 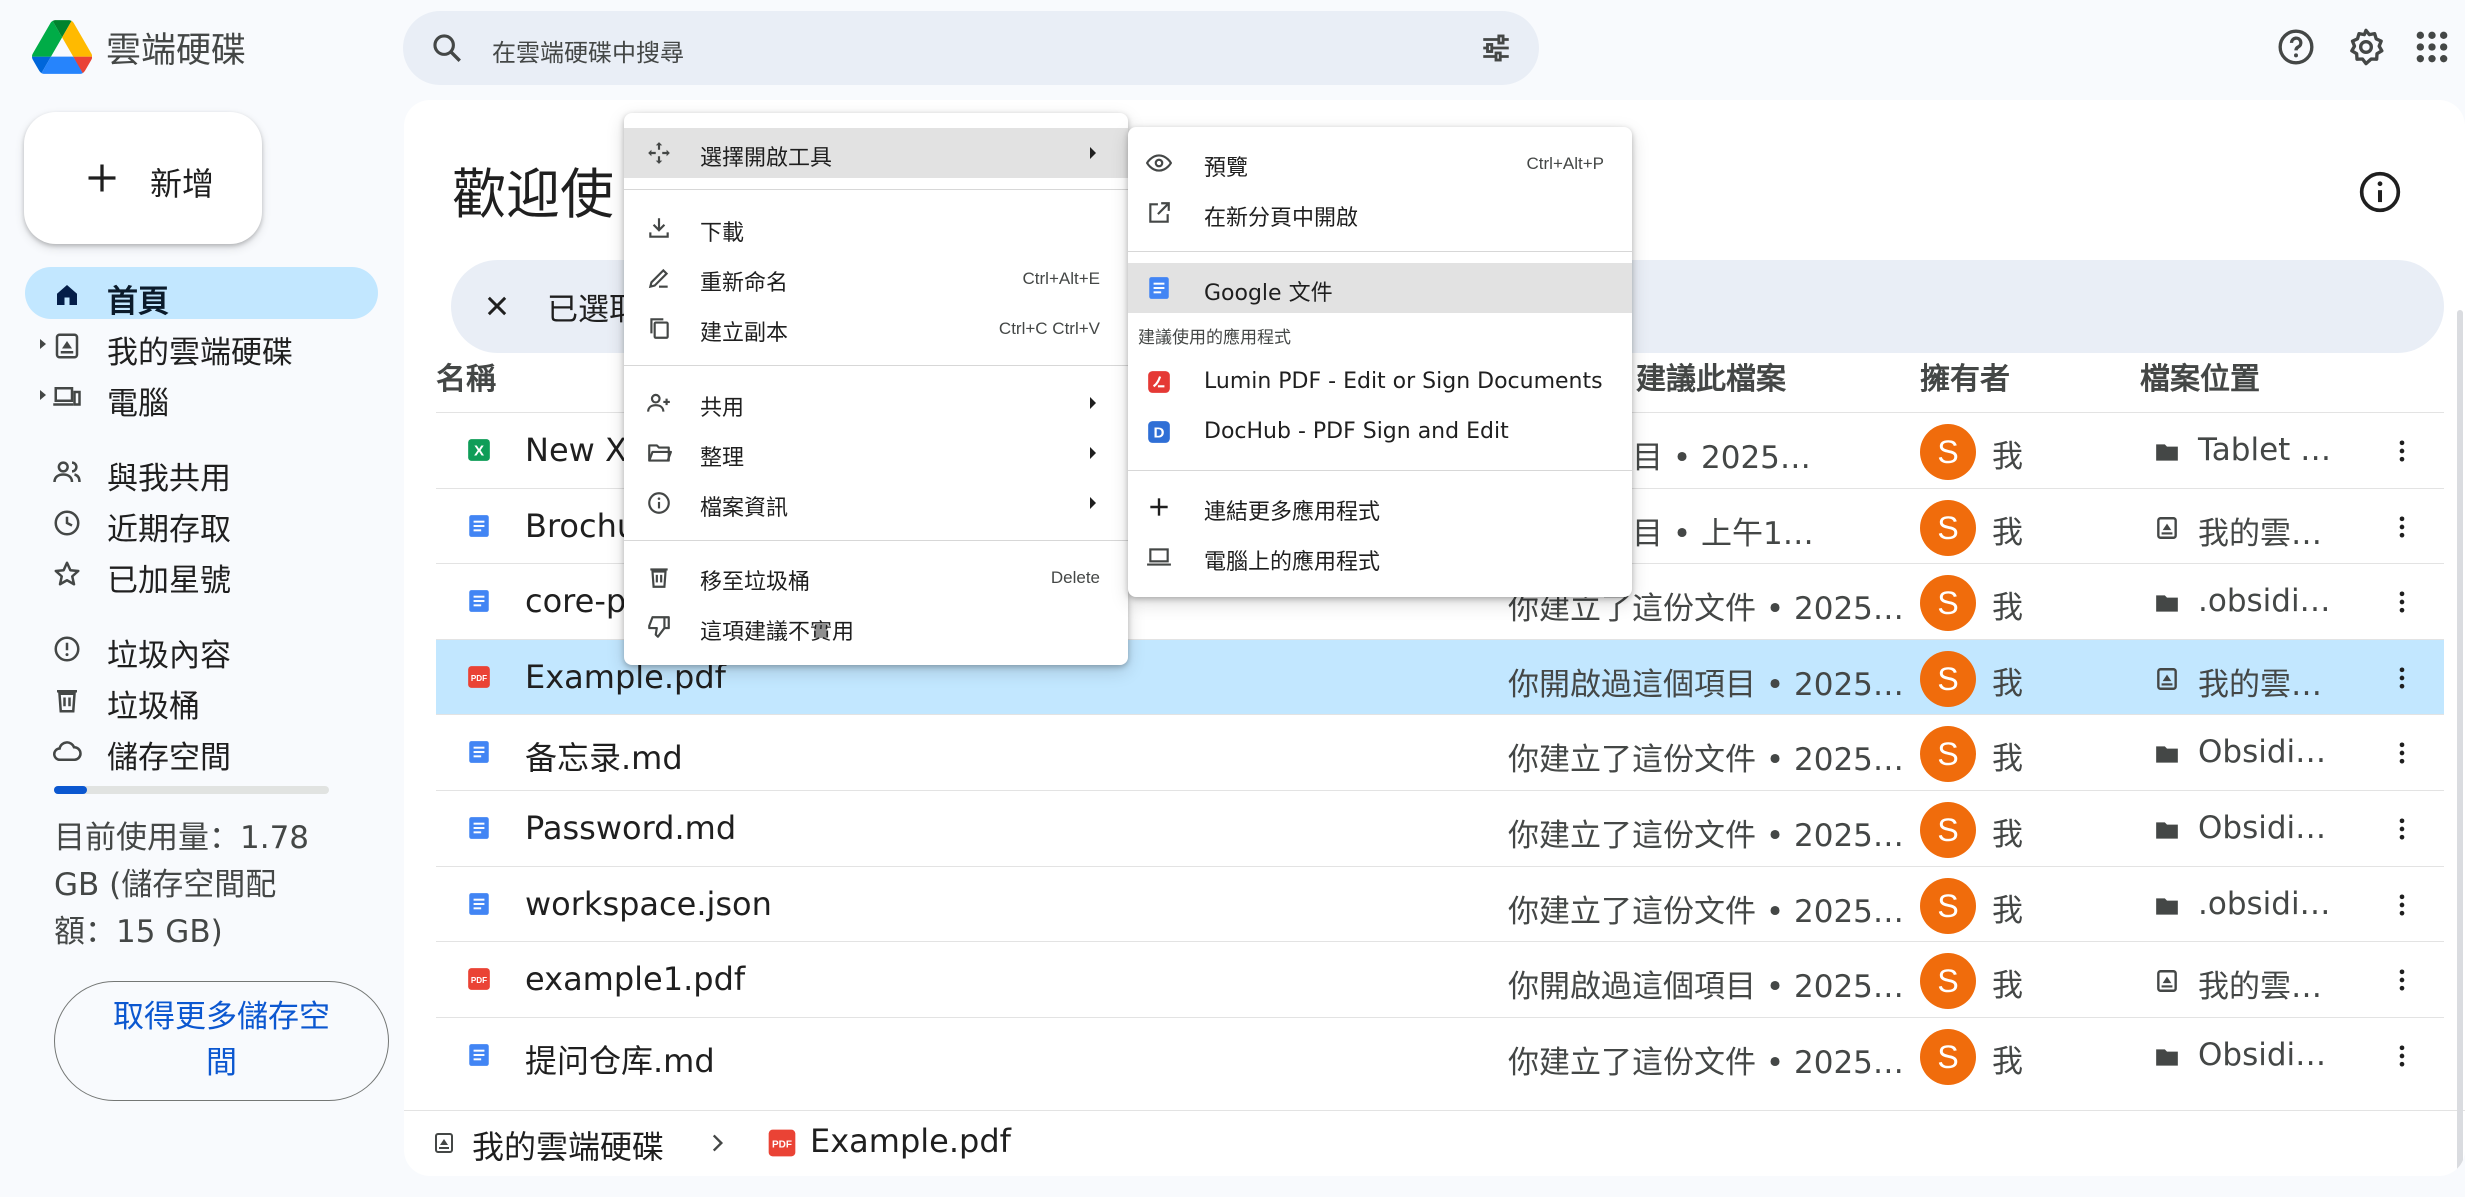 I want to click on download-icon, so click(x=659, y=228).